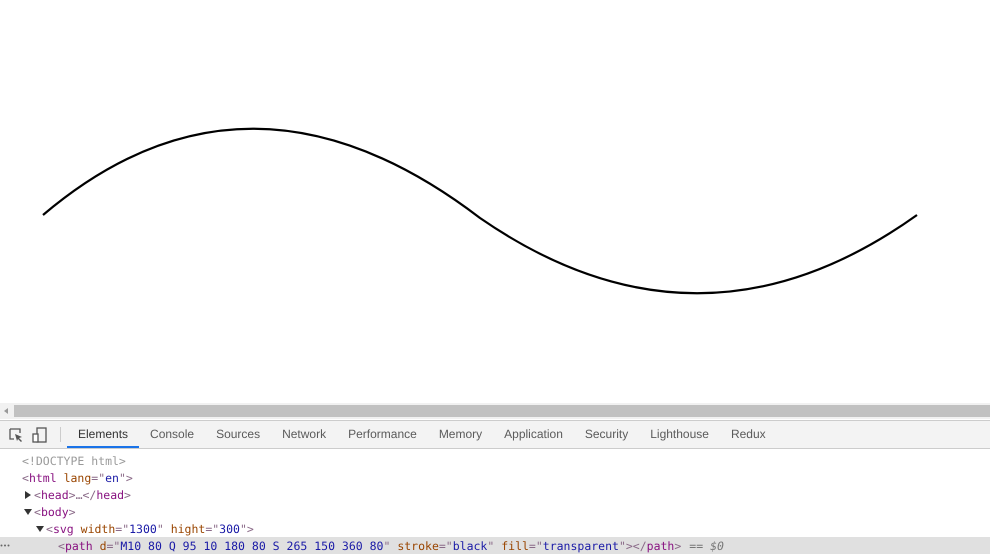  What do you see at coordinates (28, 494) in the screenshot?
I see `collapsed-triangle-icon` at bounding box center [28, 494].